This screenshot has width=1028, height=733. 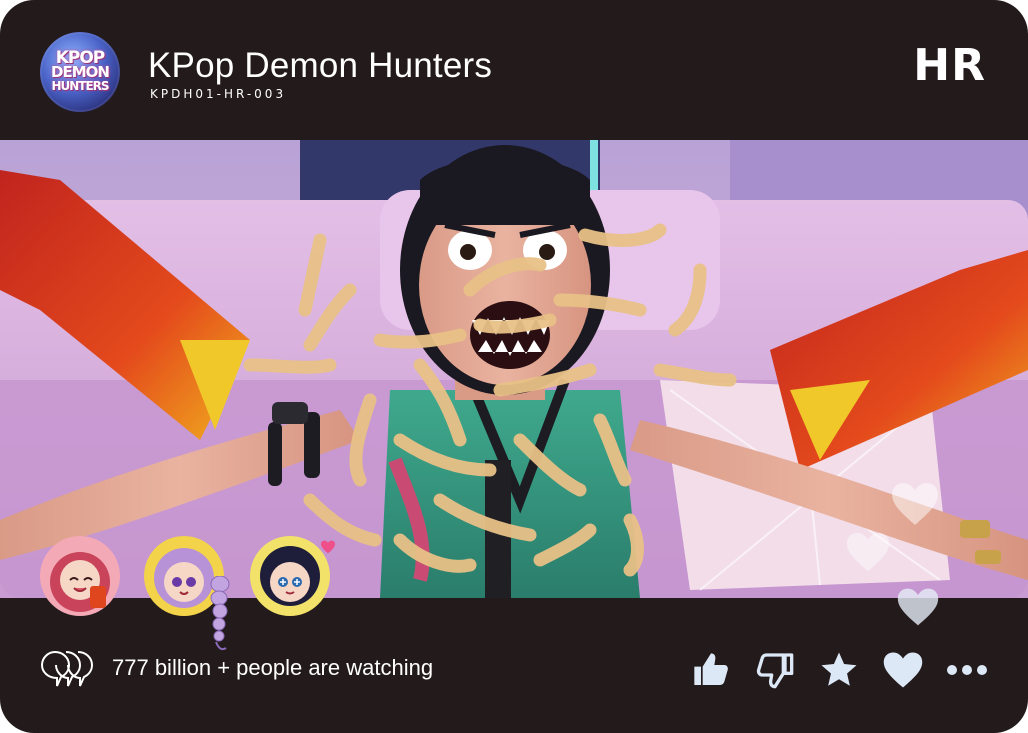 What do you see at coordinates (67, 668) in the screenshot?
I see `viewers-icon` at bounding box center [67, 668].